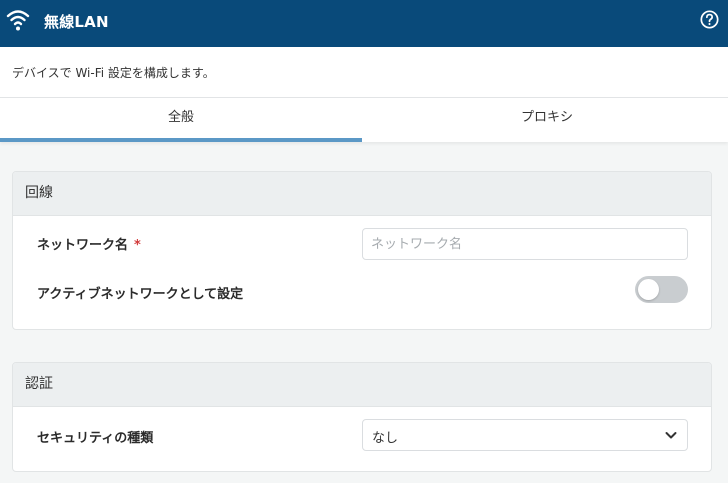 The height and width of the screenshot is (483, 728). I want to click on line-section-title: 回線, so click(362, 194).